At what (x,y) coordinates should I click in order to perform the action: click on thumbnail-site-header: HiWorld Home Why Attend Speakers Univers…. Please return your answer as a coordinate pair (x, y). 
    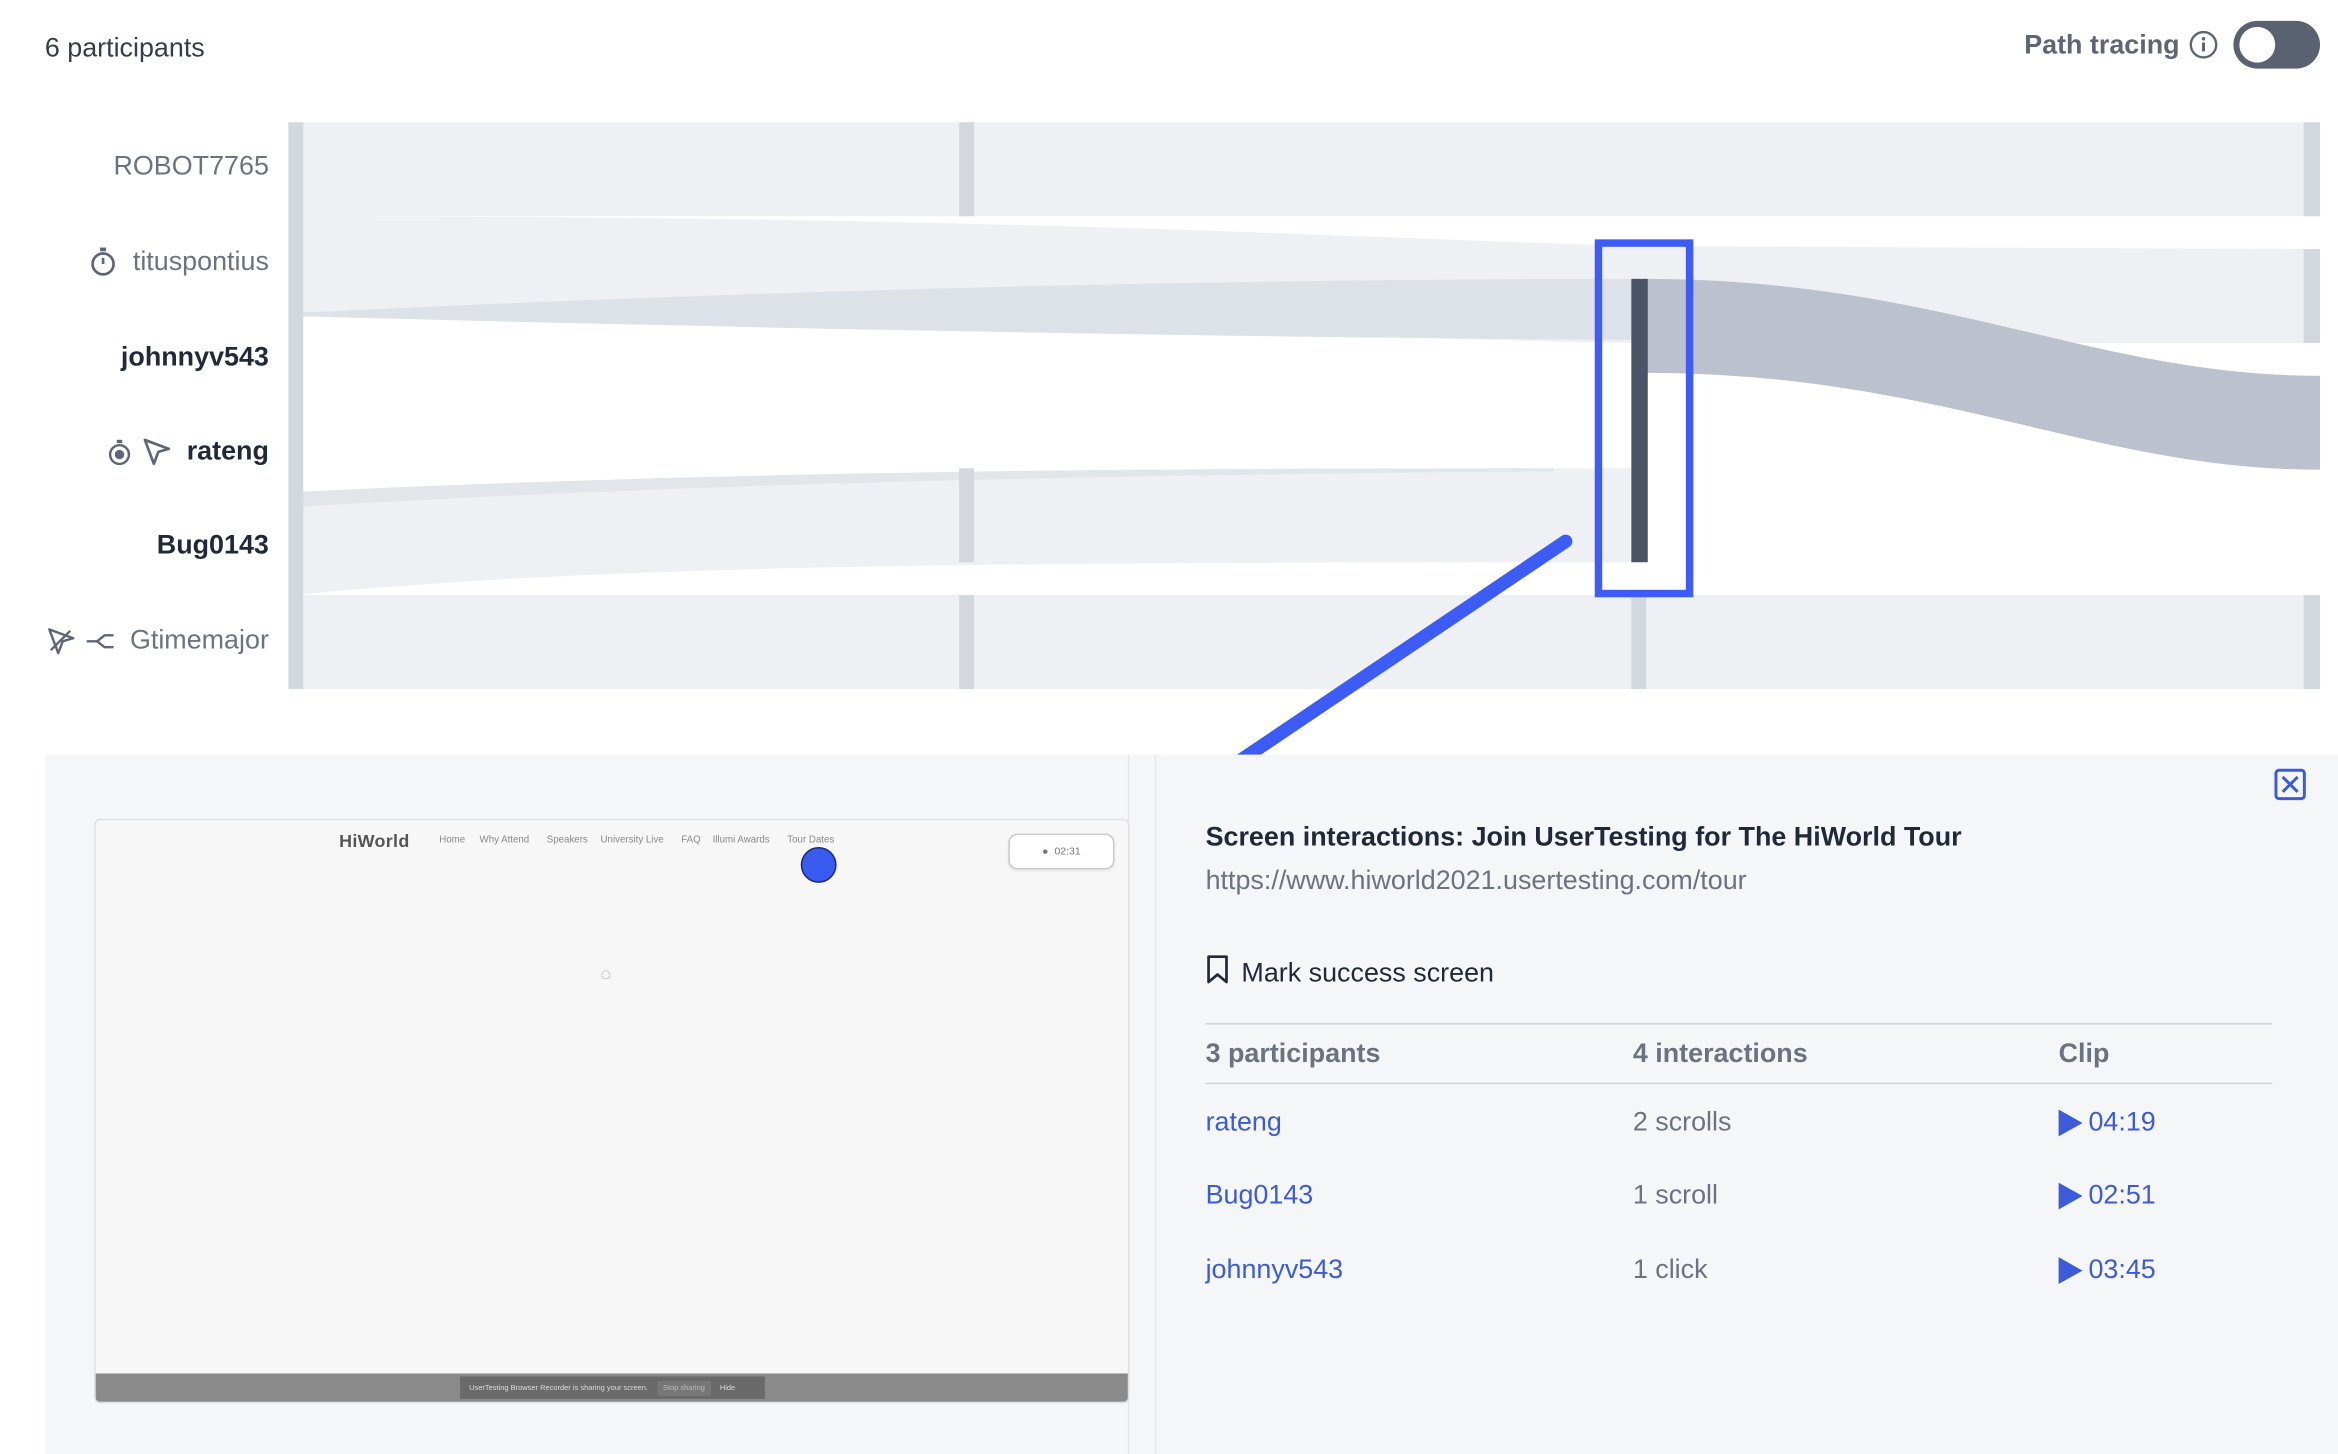
    Looking at the image, I should click on (612, 850).